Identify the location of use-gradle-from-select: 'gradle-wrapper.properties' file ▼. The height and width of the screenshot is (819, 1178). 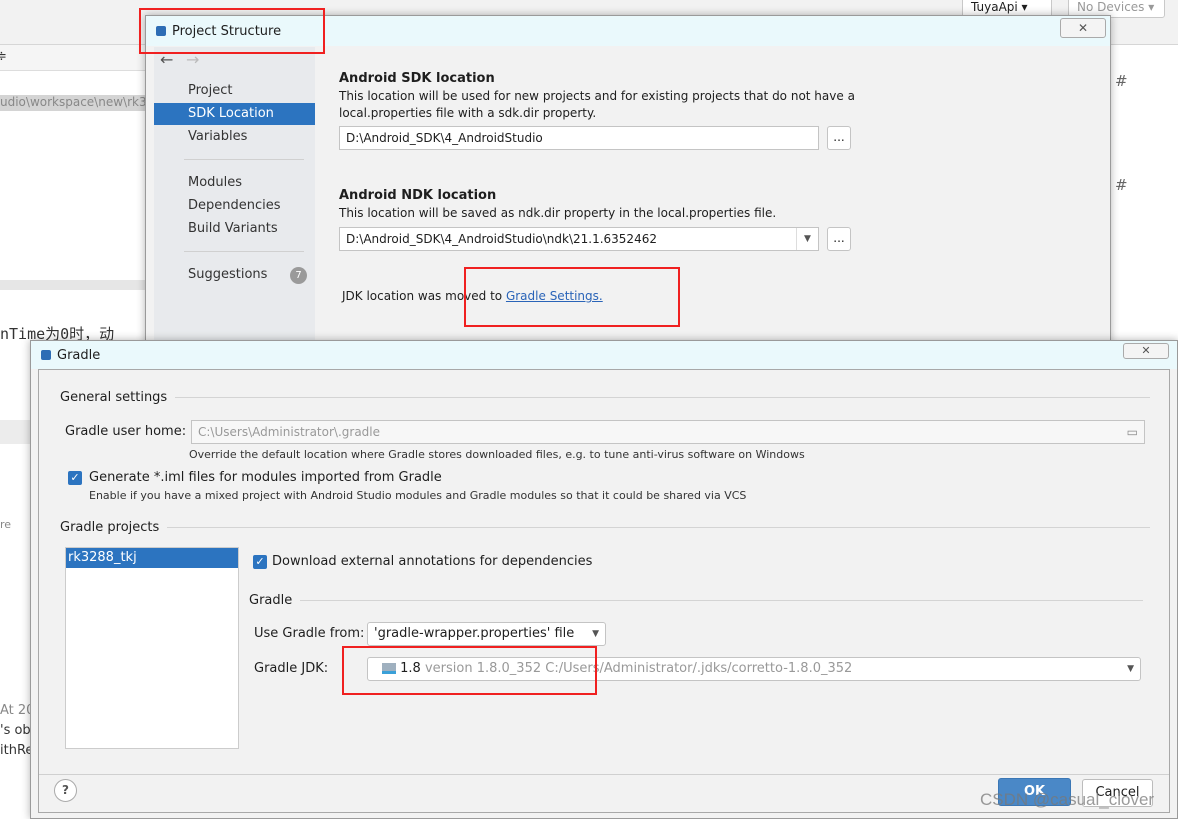
(486, 634).